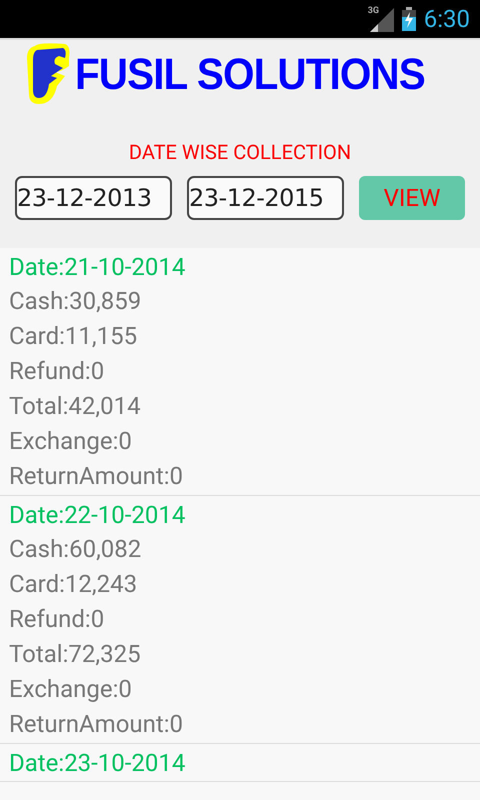  Describe the element at coordinates (374, 11) in the screenshot. I see `network-type: 3G` at that location.